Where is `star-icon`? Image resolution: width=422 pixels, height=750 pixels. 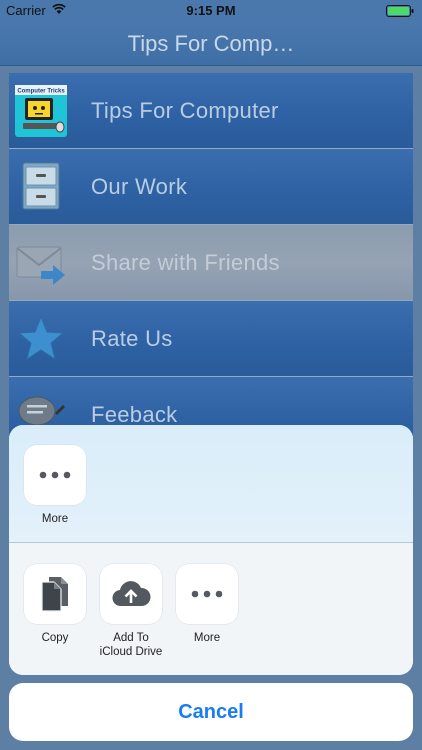
star-icon is located at coordinates (41, 338).